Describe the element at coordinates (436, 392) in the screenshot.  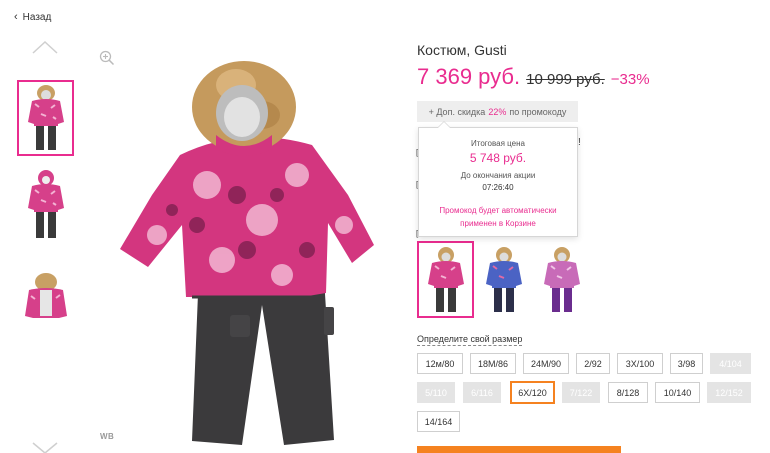
I see `size-option-unavailable: 5/110` at that location.